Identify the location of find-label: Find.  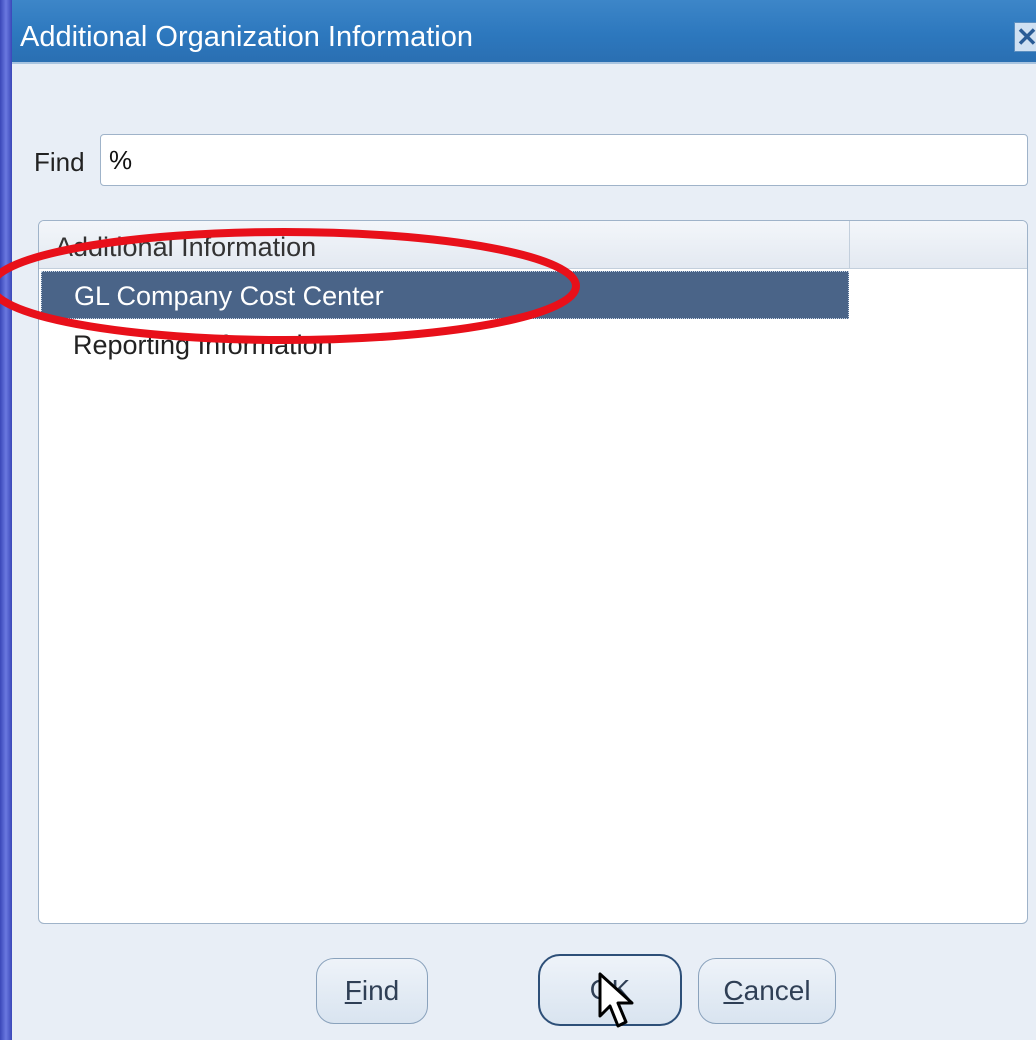
(59, 162).